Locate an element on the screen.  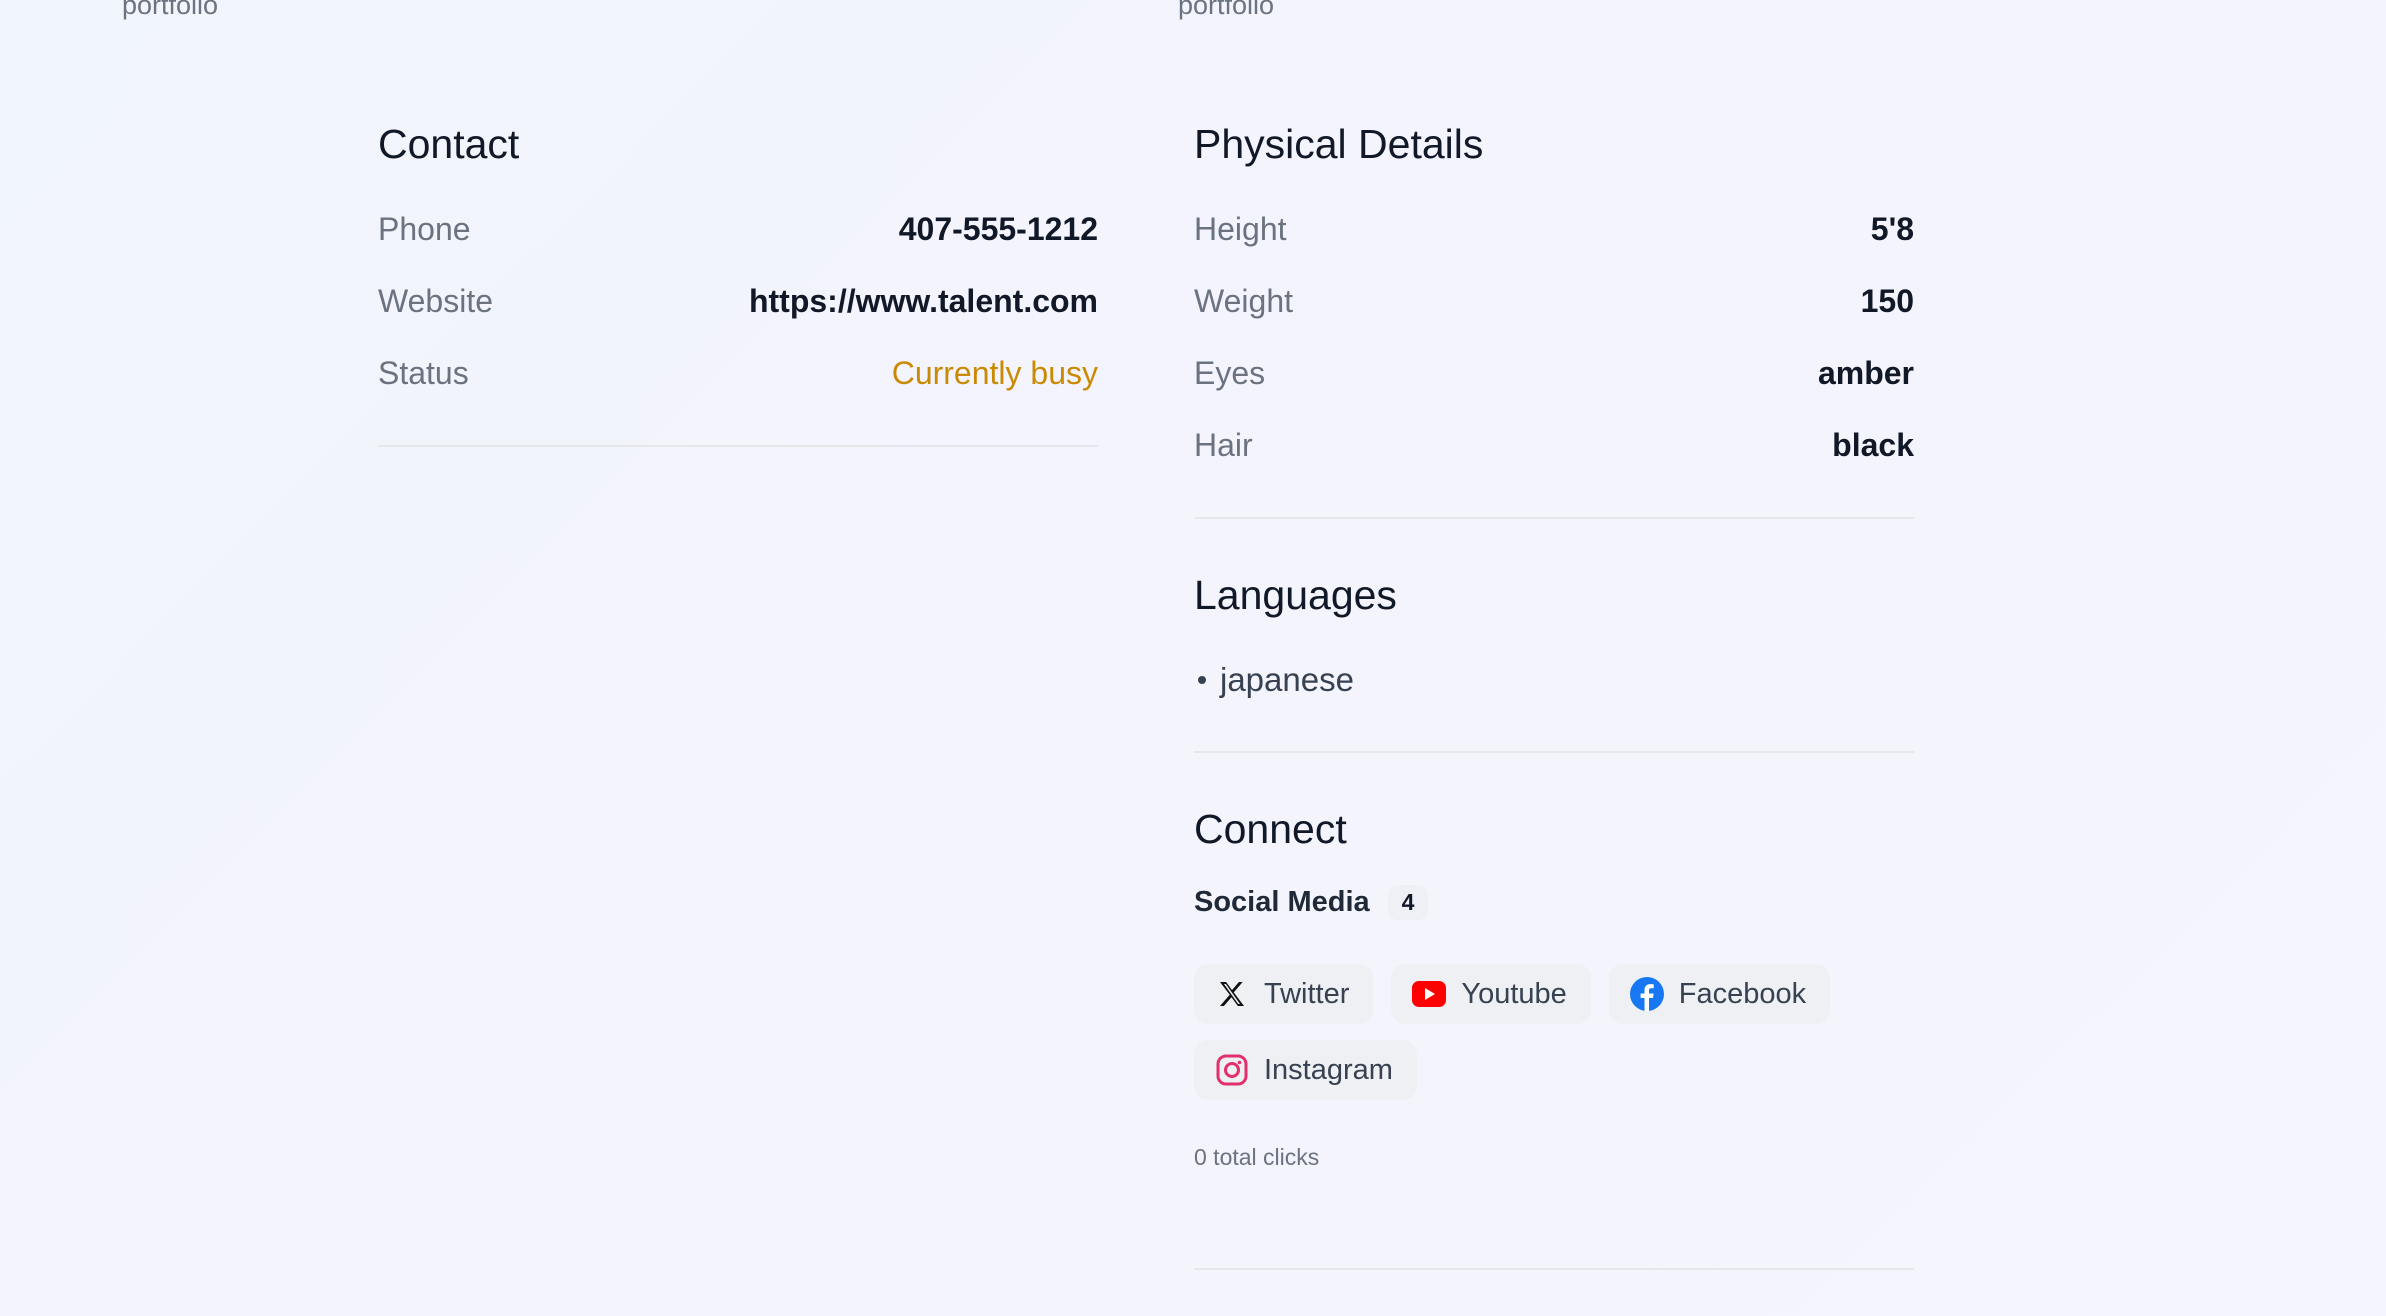
social-links: Twitter Youtube Facebook Instagram is located at coordinates (1554, 1032).